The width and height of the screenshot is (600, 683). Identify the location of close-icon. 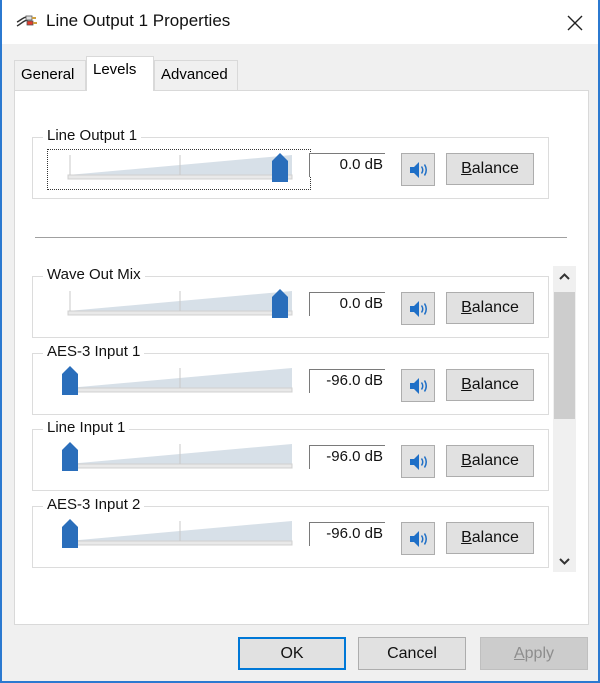
(575, 23).